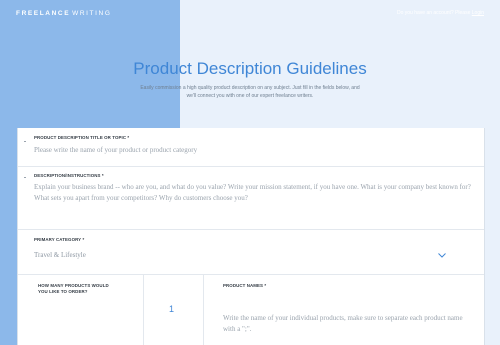 This screenshot has height=345, width=500. Describe the element at coordinates (433, 13) in the screenshot. I see `account-prompt-text: Do you have an account? Please` at that location.